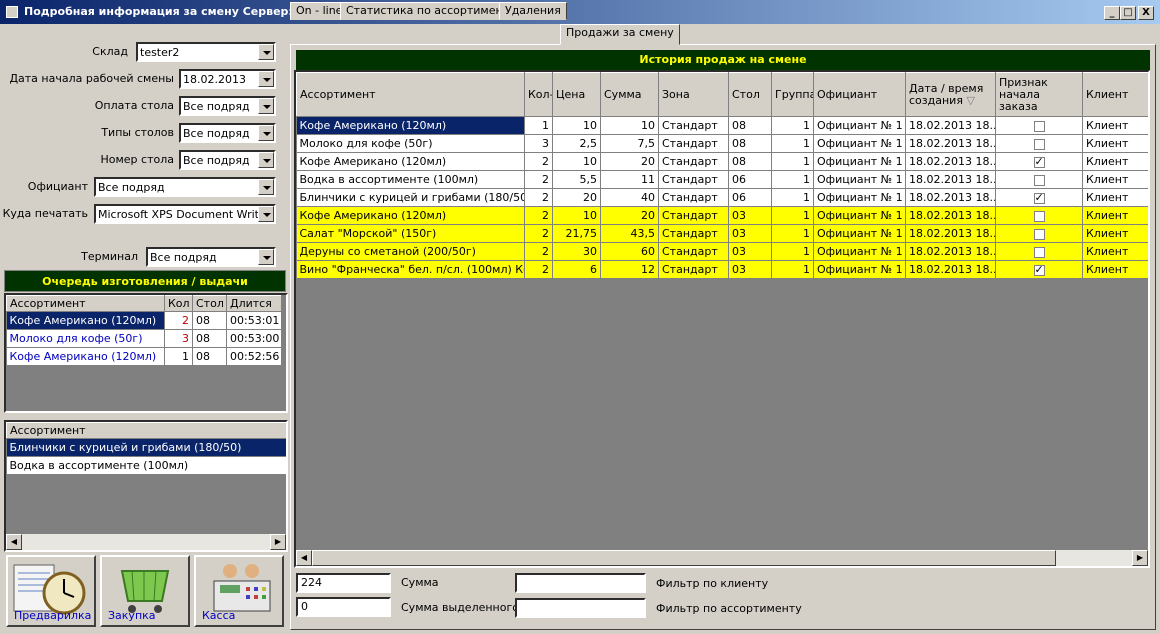  I want to click on print-combo: Microsoft XPS Document Writer, so click(185, 214).